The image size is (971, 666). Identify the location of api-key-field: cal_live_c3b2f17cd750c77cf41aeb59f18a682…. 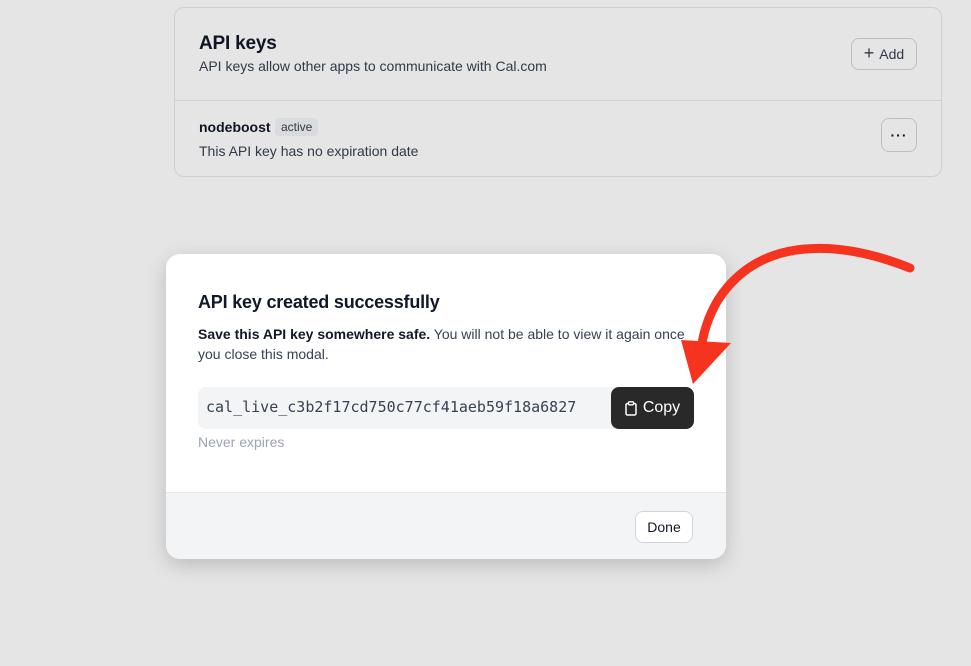
(446, 408).